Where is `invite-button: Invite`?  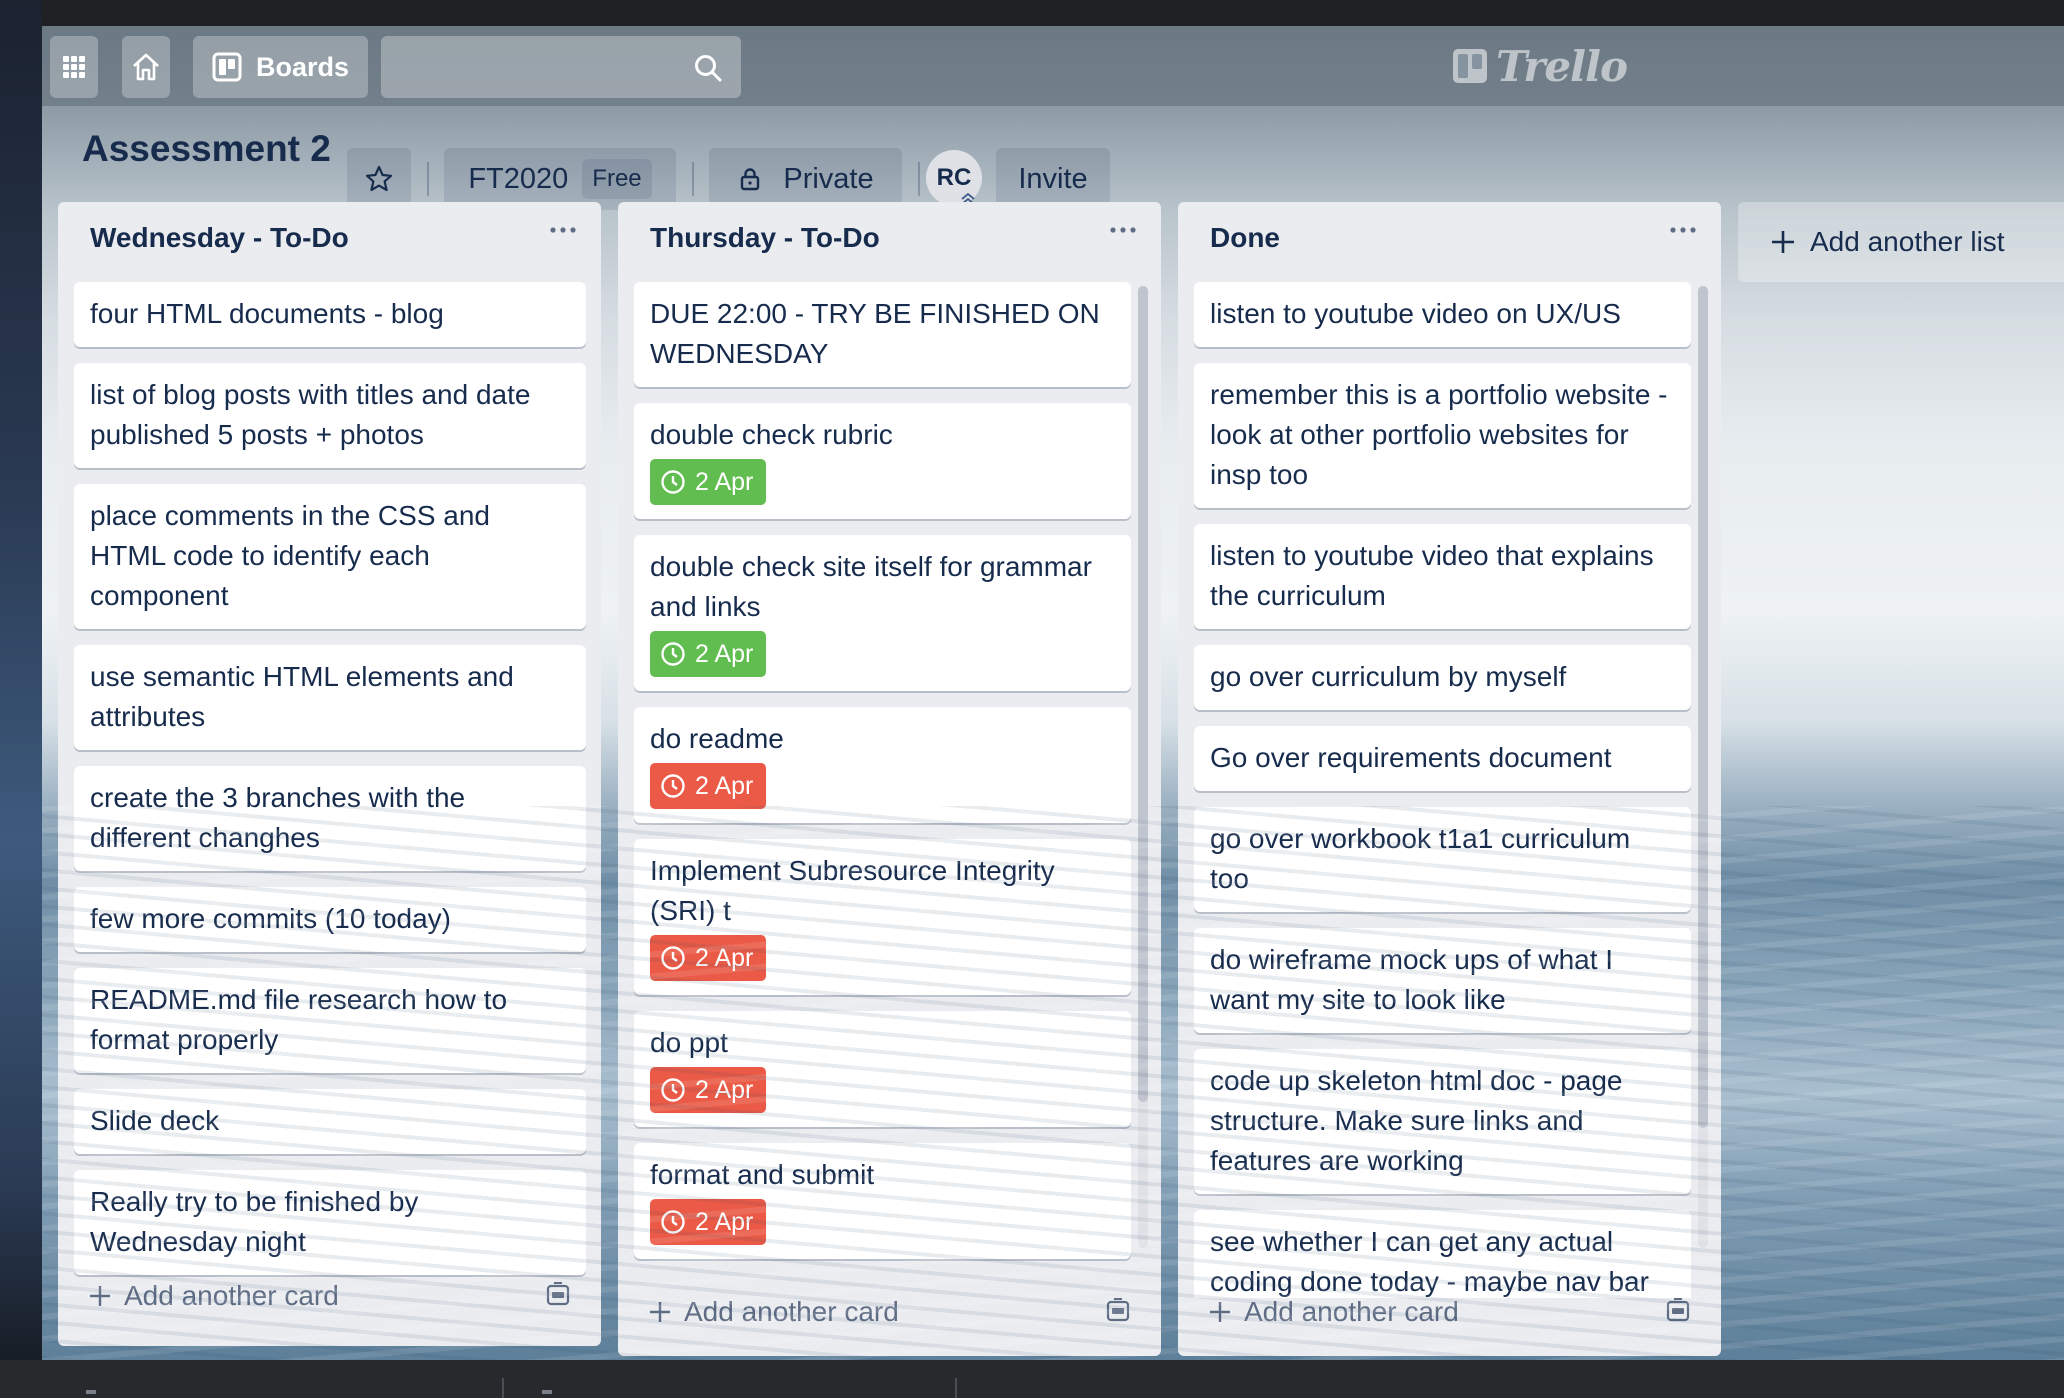
invite-button: Invite is located at coordinates (1053, 179).